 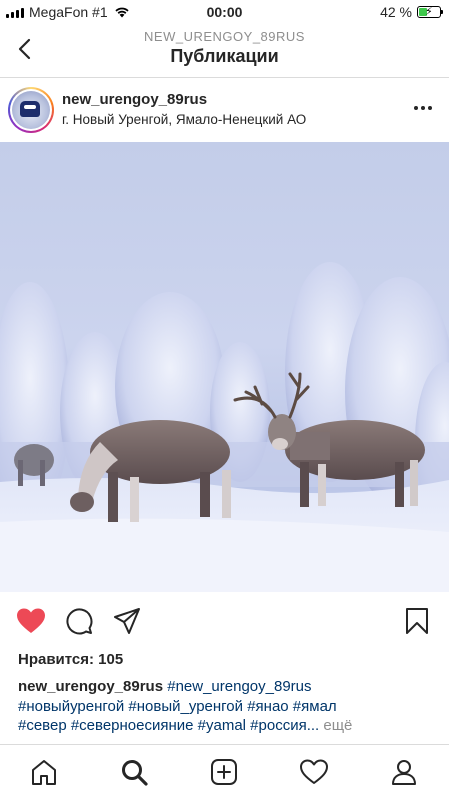 What do you see at coordinates (134, 99) in the screenshot?
I see `post-username: new_urengoy_89rus` at bounding box center [134, 99].